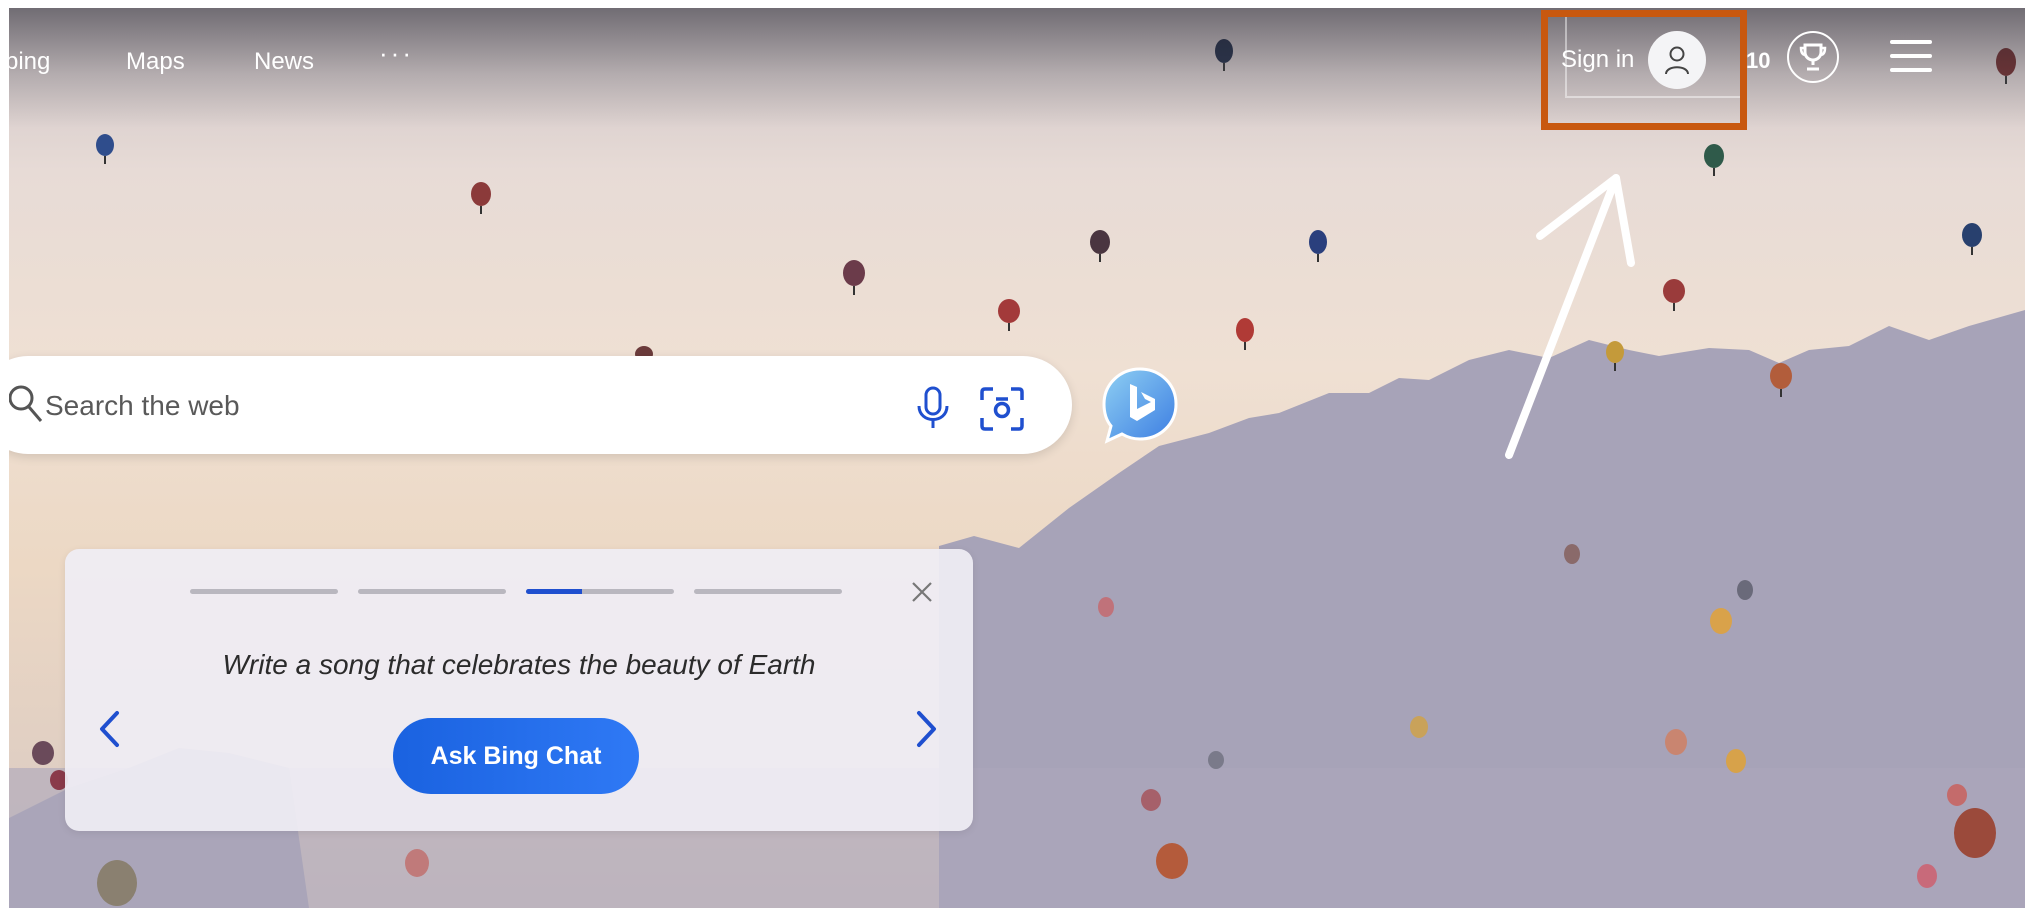 This screenshot has height=909, width=2033. I want to click on search-icon, so click(28, 405).